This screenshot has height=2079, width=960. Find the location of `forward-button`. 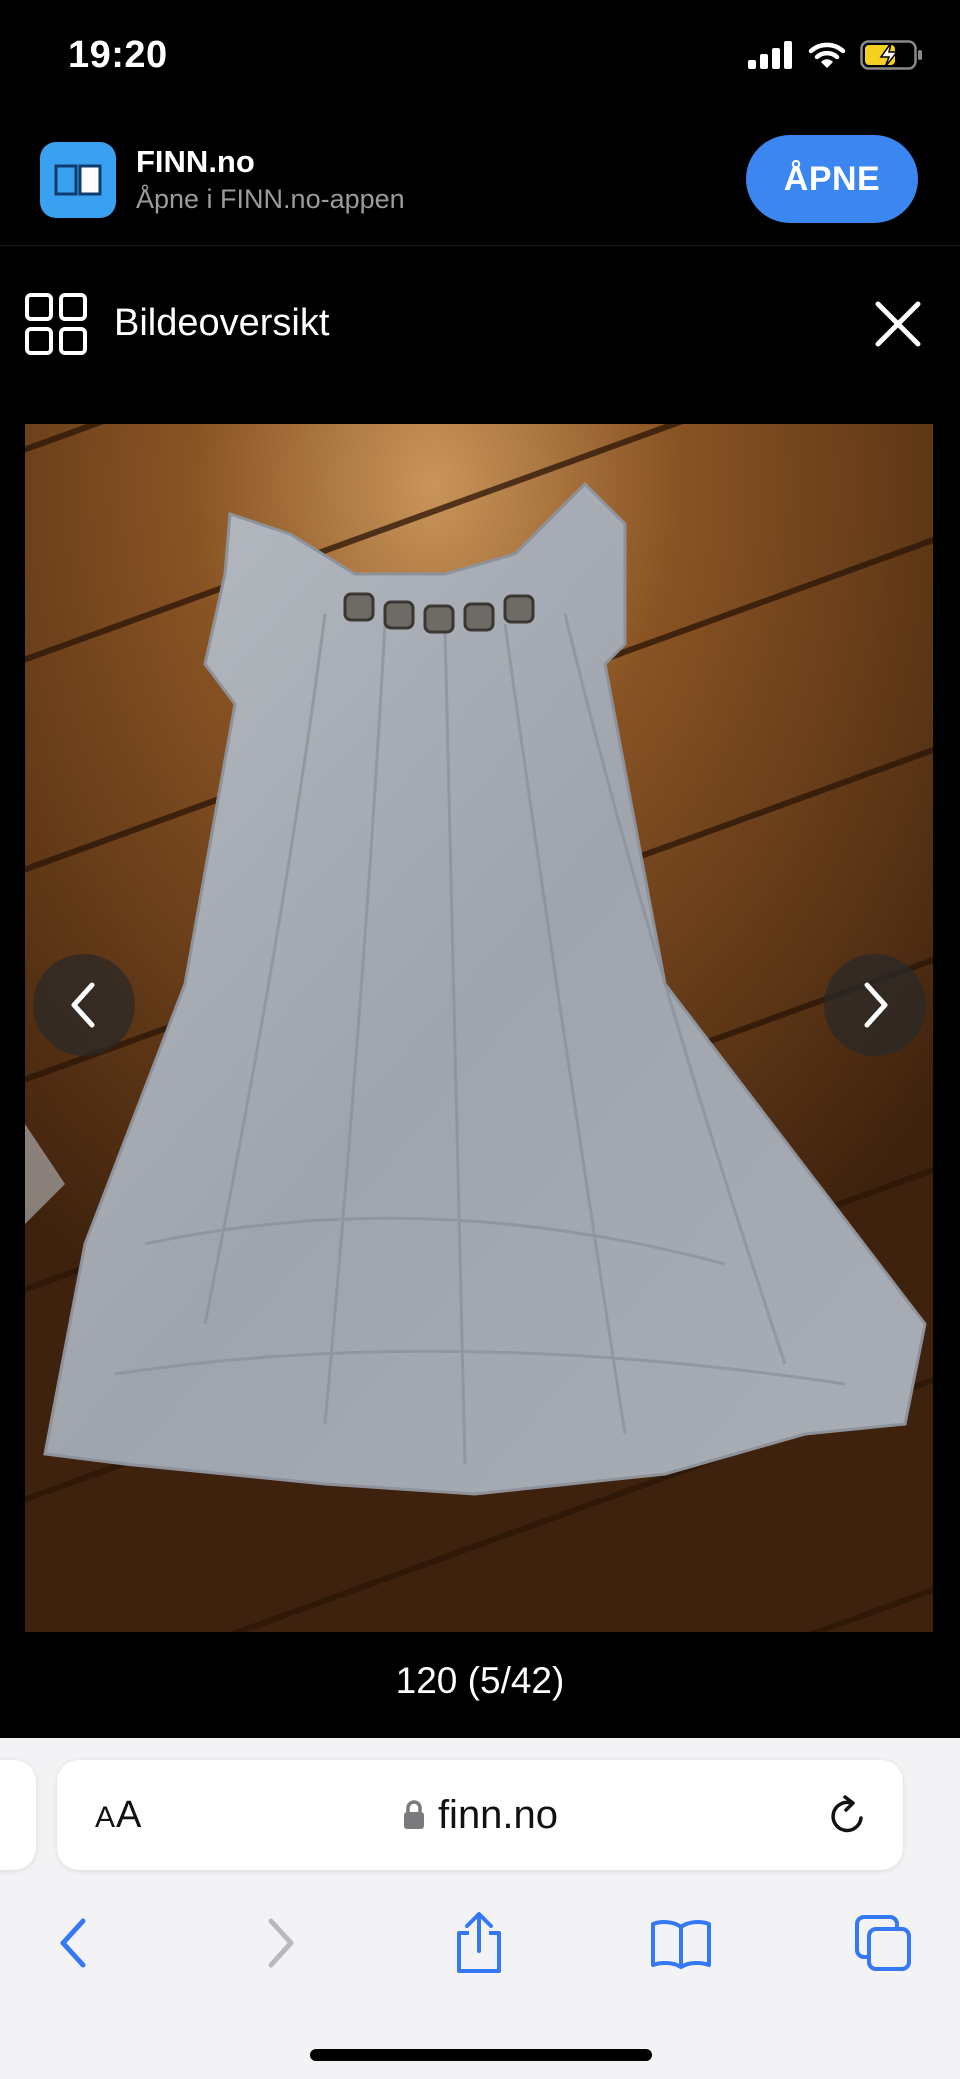

forward-button is located at coordinates (281, 1943).